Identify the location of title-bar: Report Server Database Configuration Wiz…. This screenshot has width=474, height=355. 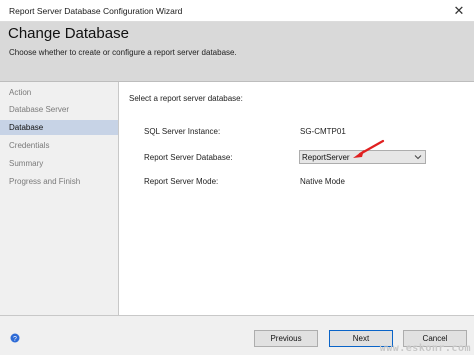
(237, 11).